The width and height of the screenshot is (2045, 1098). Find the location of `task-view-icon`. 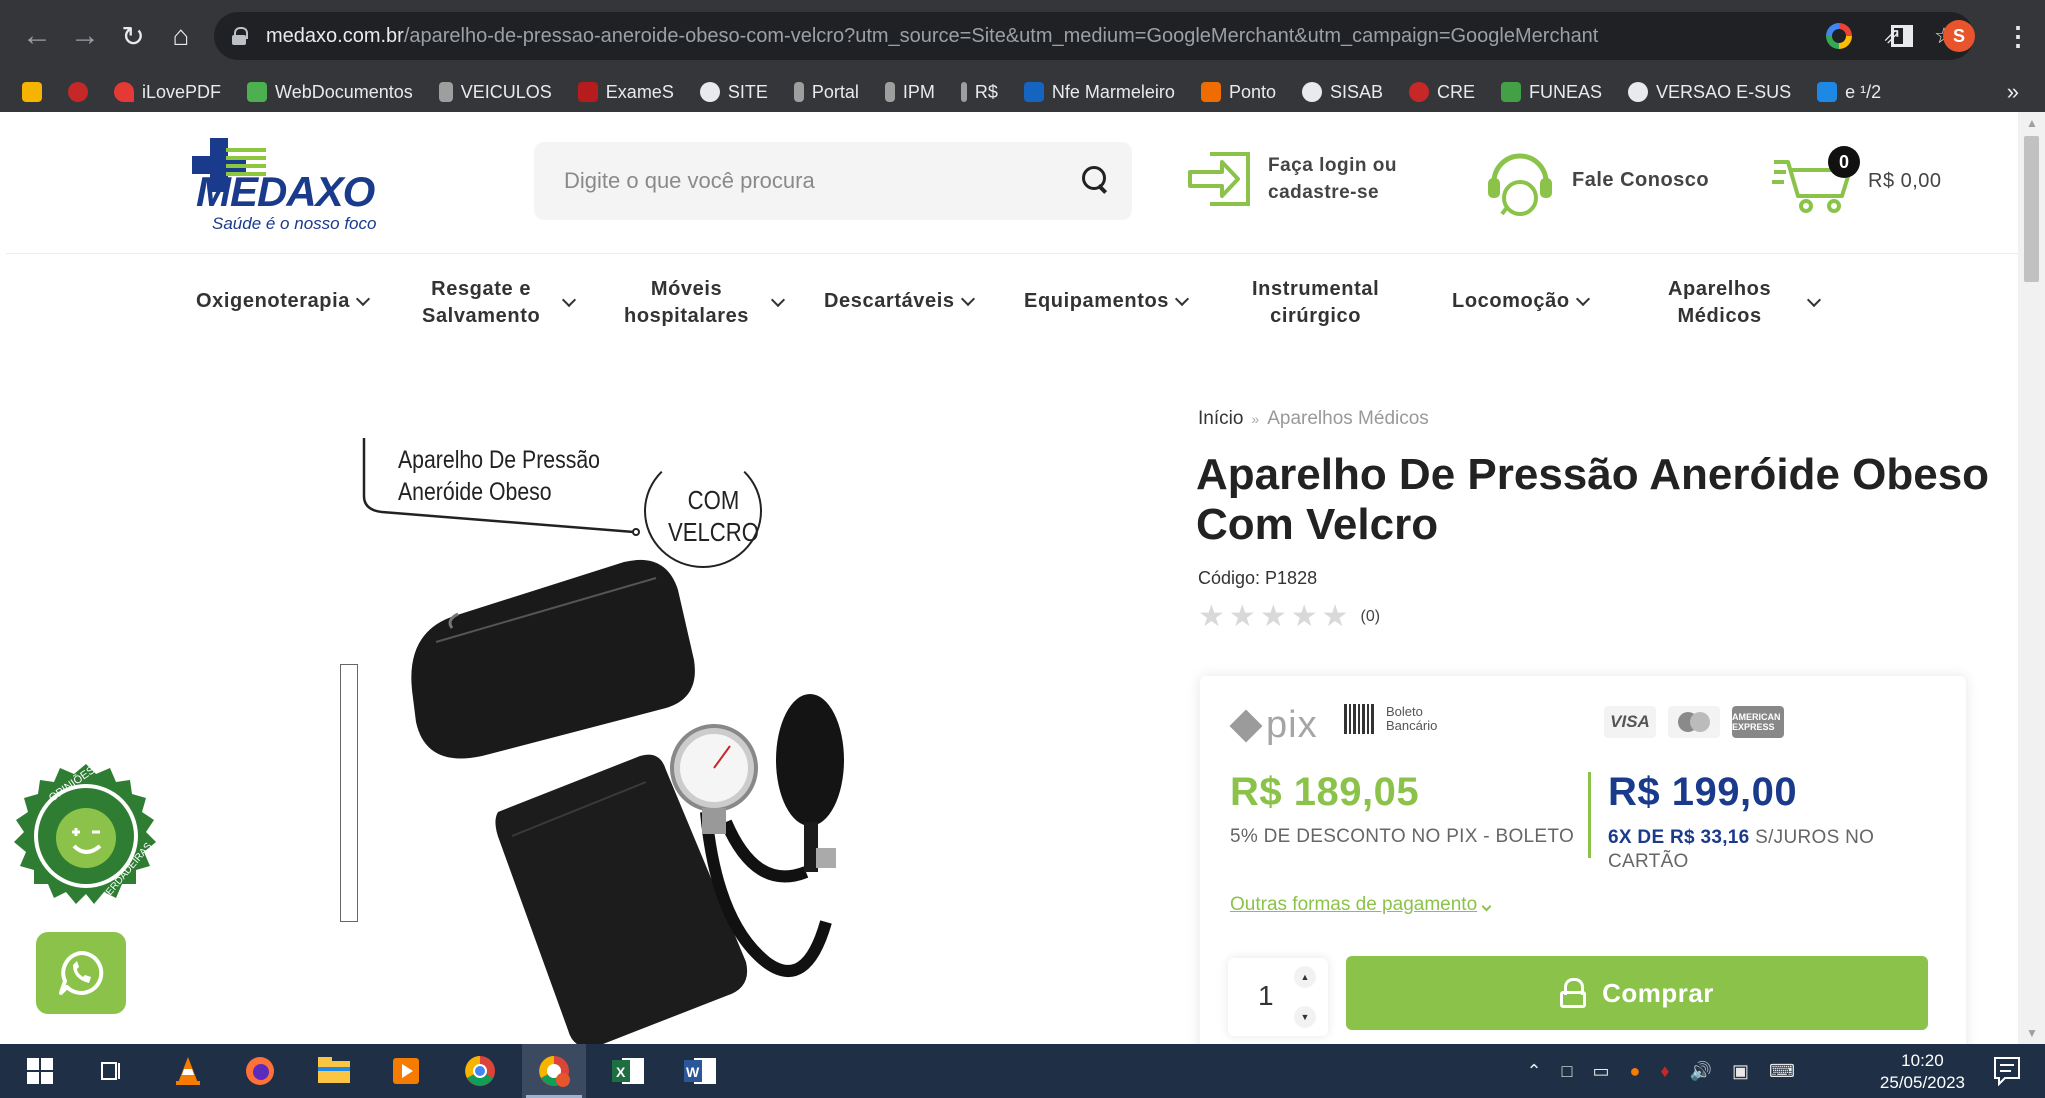

task-view-icon is located at coordinates (110, 1071).